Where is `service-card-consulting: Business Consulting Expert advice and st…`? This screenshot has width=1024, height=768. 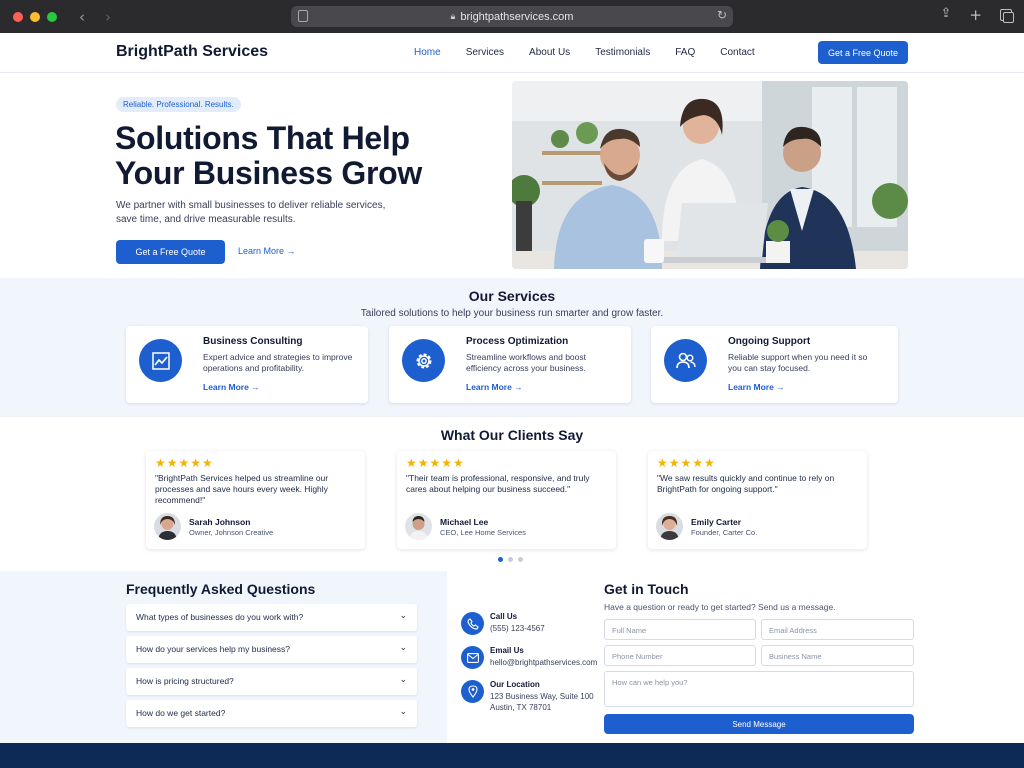
service-card-consulting: Business Consulting Expert advice and st… is located at coordinates (247, 364).